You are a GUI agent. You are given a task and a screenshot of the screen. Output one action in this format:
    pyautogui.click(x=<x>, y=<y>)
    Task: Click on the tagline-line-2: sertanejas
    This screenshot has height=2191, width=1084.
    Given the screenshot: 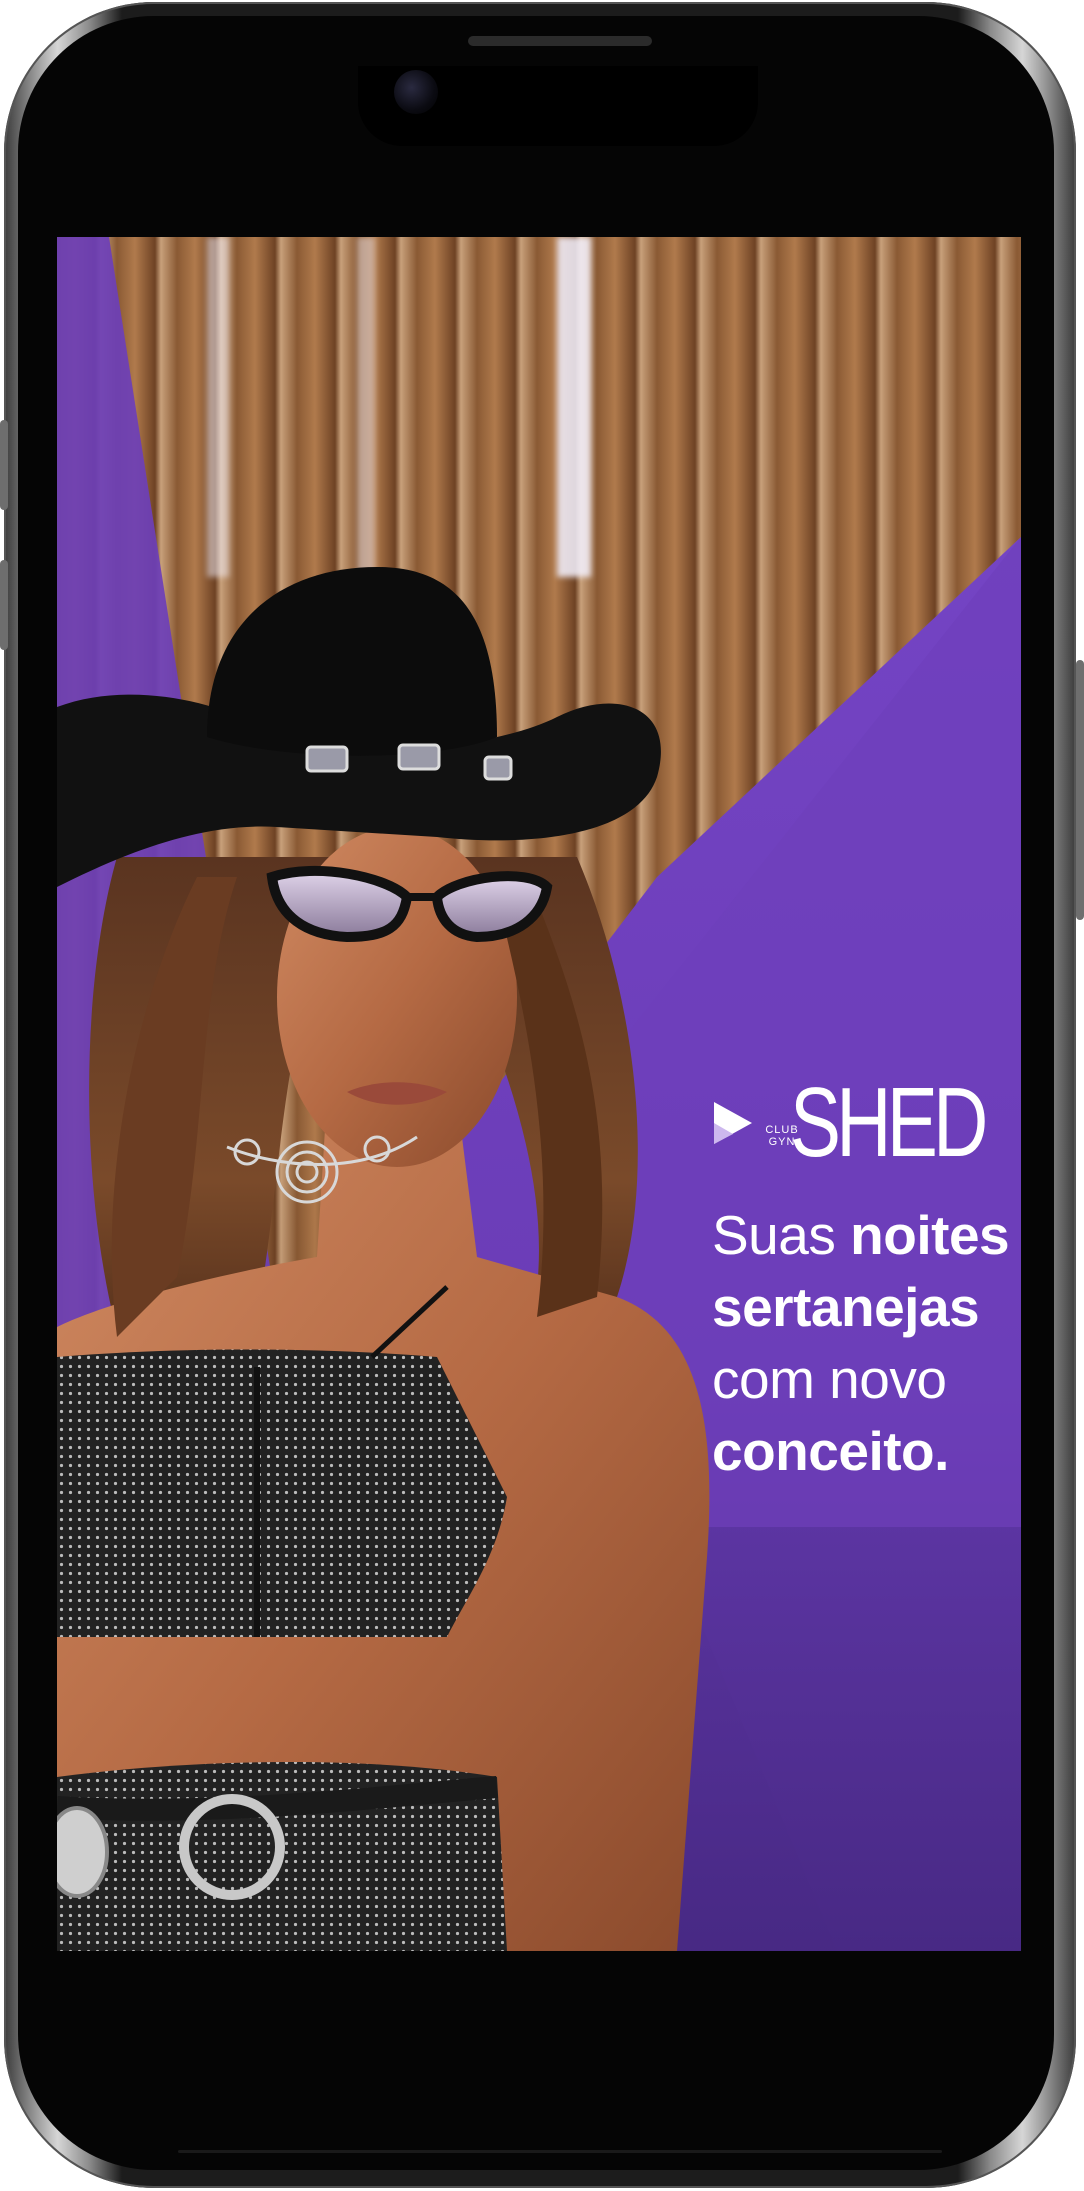 What is the action you would take?
    pyautogui.click(x=846, y=1307)
    